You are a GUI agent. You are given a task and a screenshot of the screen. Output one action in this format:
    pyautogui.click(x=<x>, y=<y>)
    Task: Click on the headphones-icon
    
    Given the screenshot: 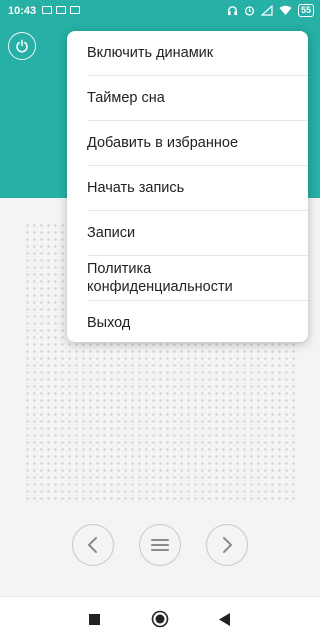 What is the action you would take?
    pyautogui.click(x=232, y=11)
    